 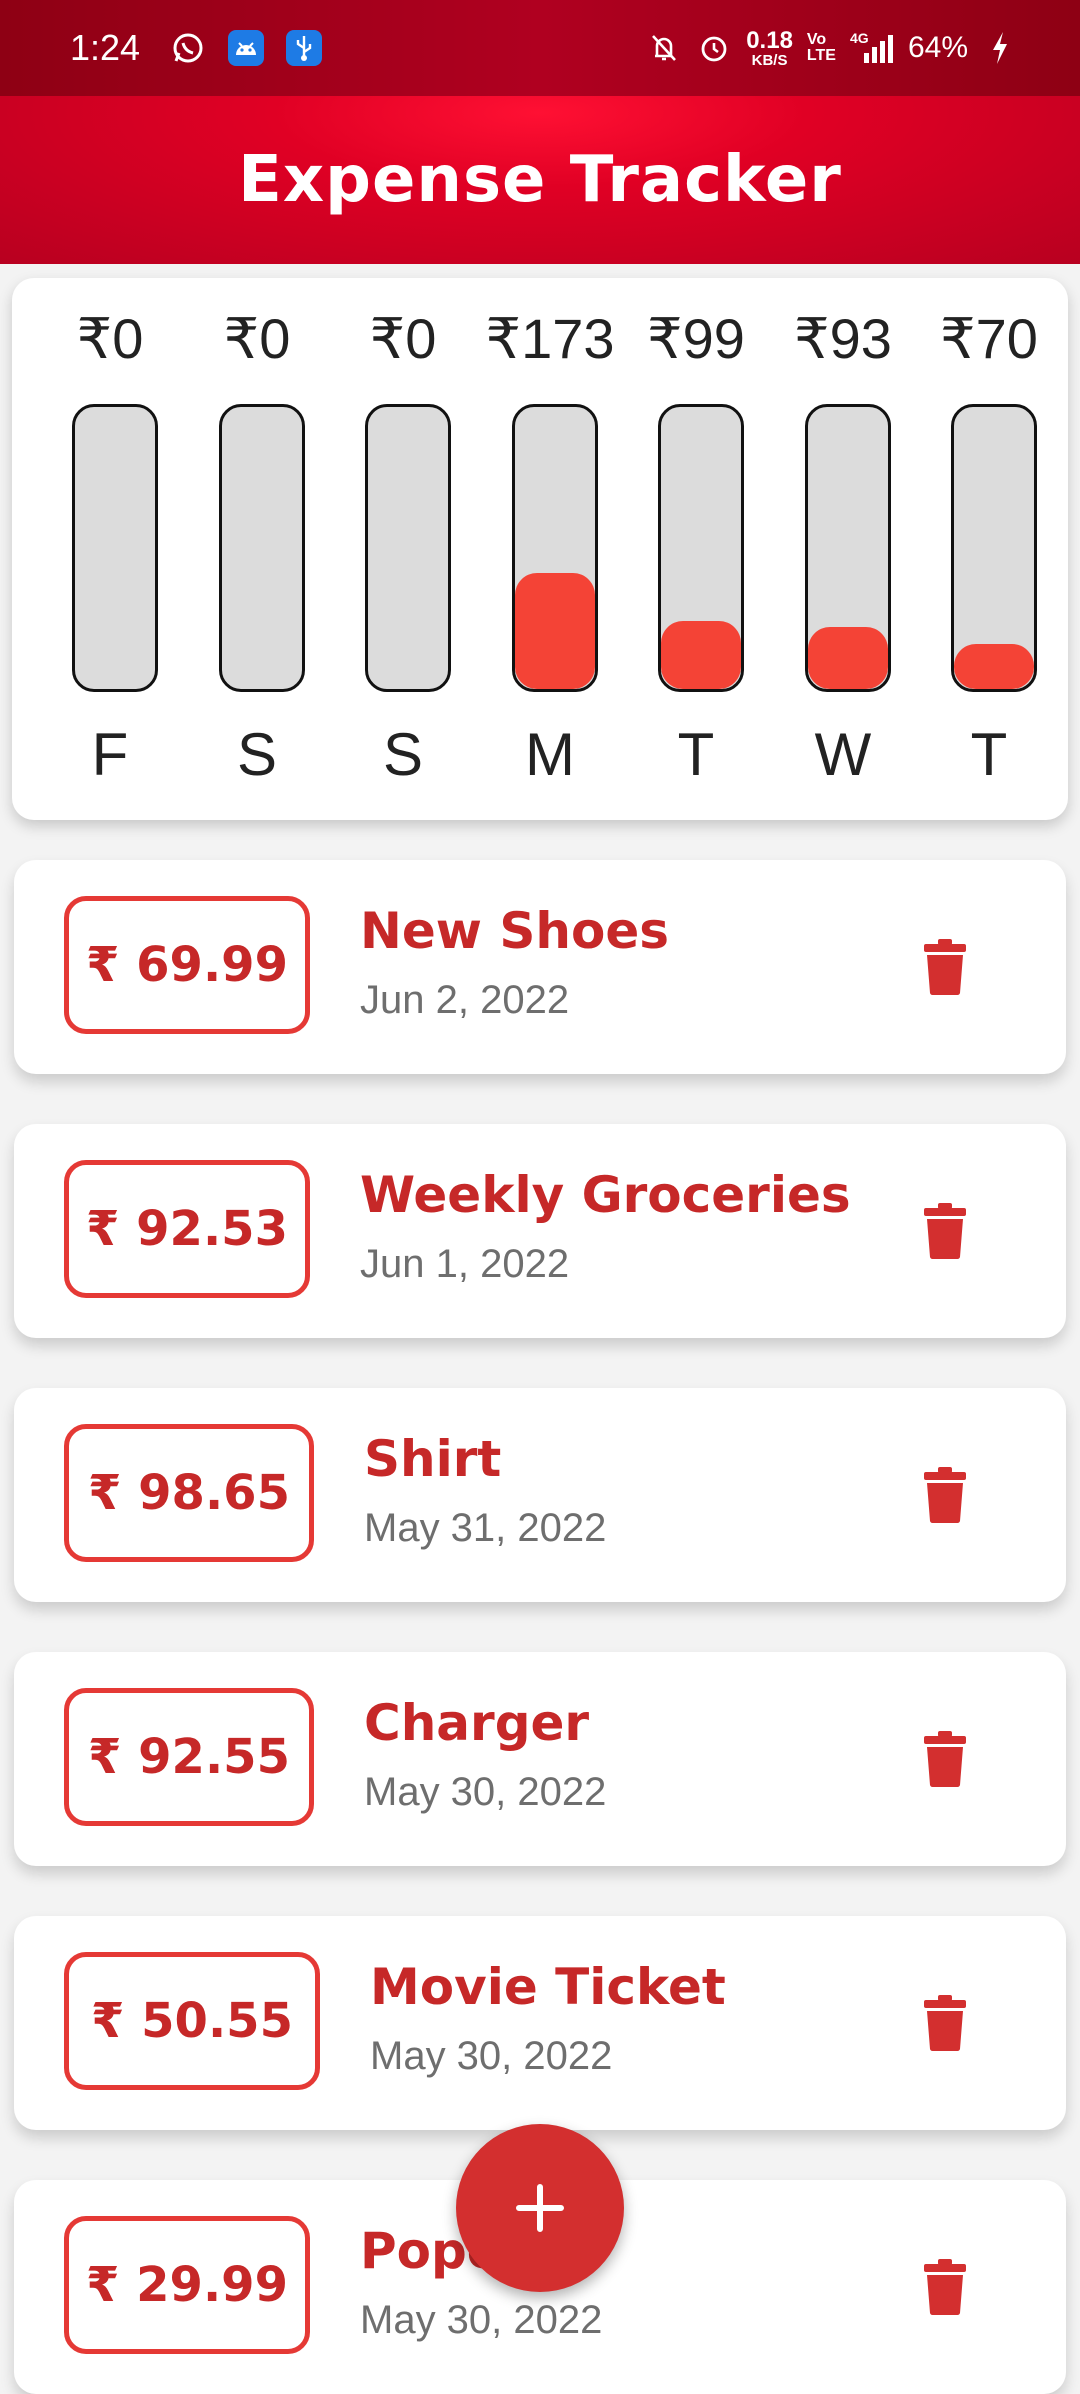 I want to click on chart-amount-label: ₹70, so click(x=989, y=338).